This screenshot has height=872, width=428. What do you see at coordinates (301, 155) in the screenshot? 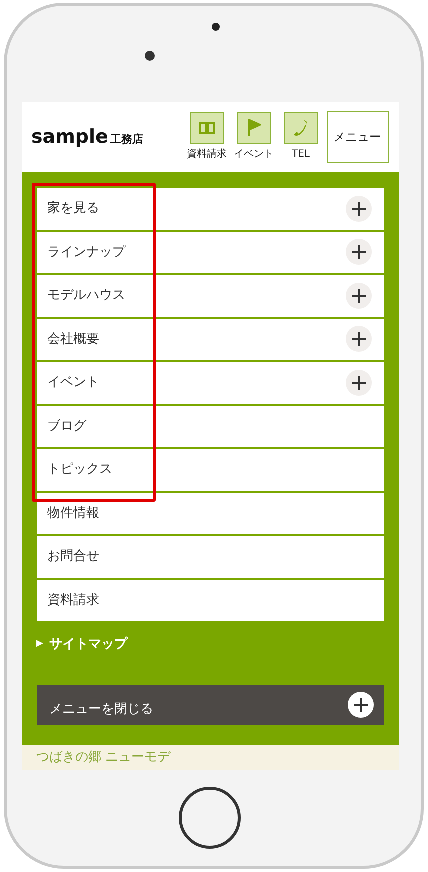
I see `icon-label: TEL` at bounding box center [301, 155].